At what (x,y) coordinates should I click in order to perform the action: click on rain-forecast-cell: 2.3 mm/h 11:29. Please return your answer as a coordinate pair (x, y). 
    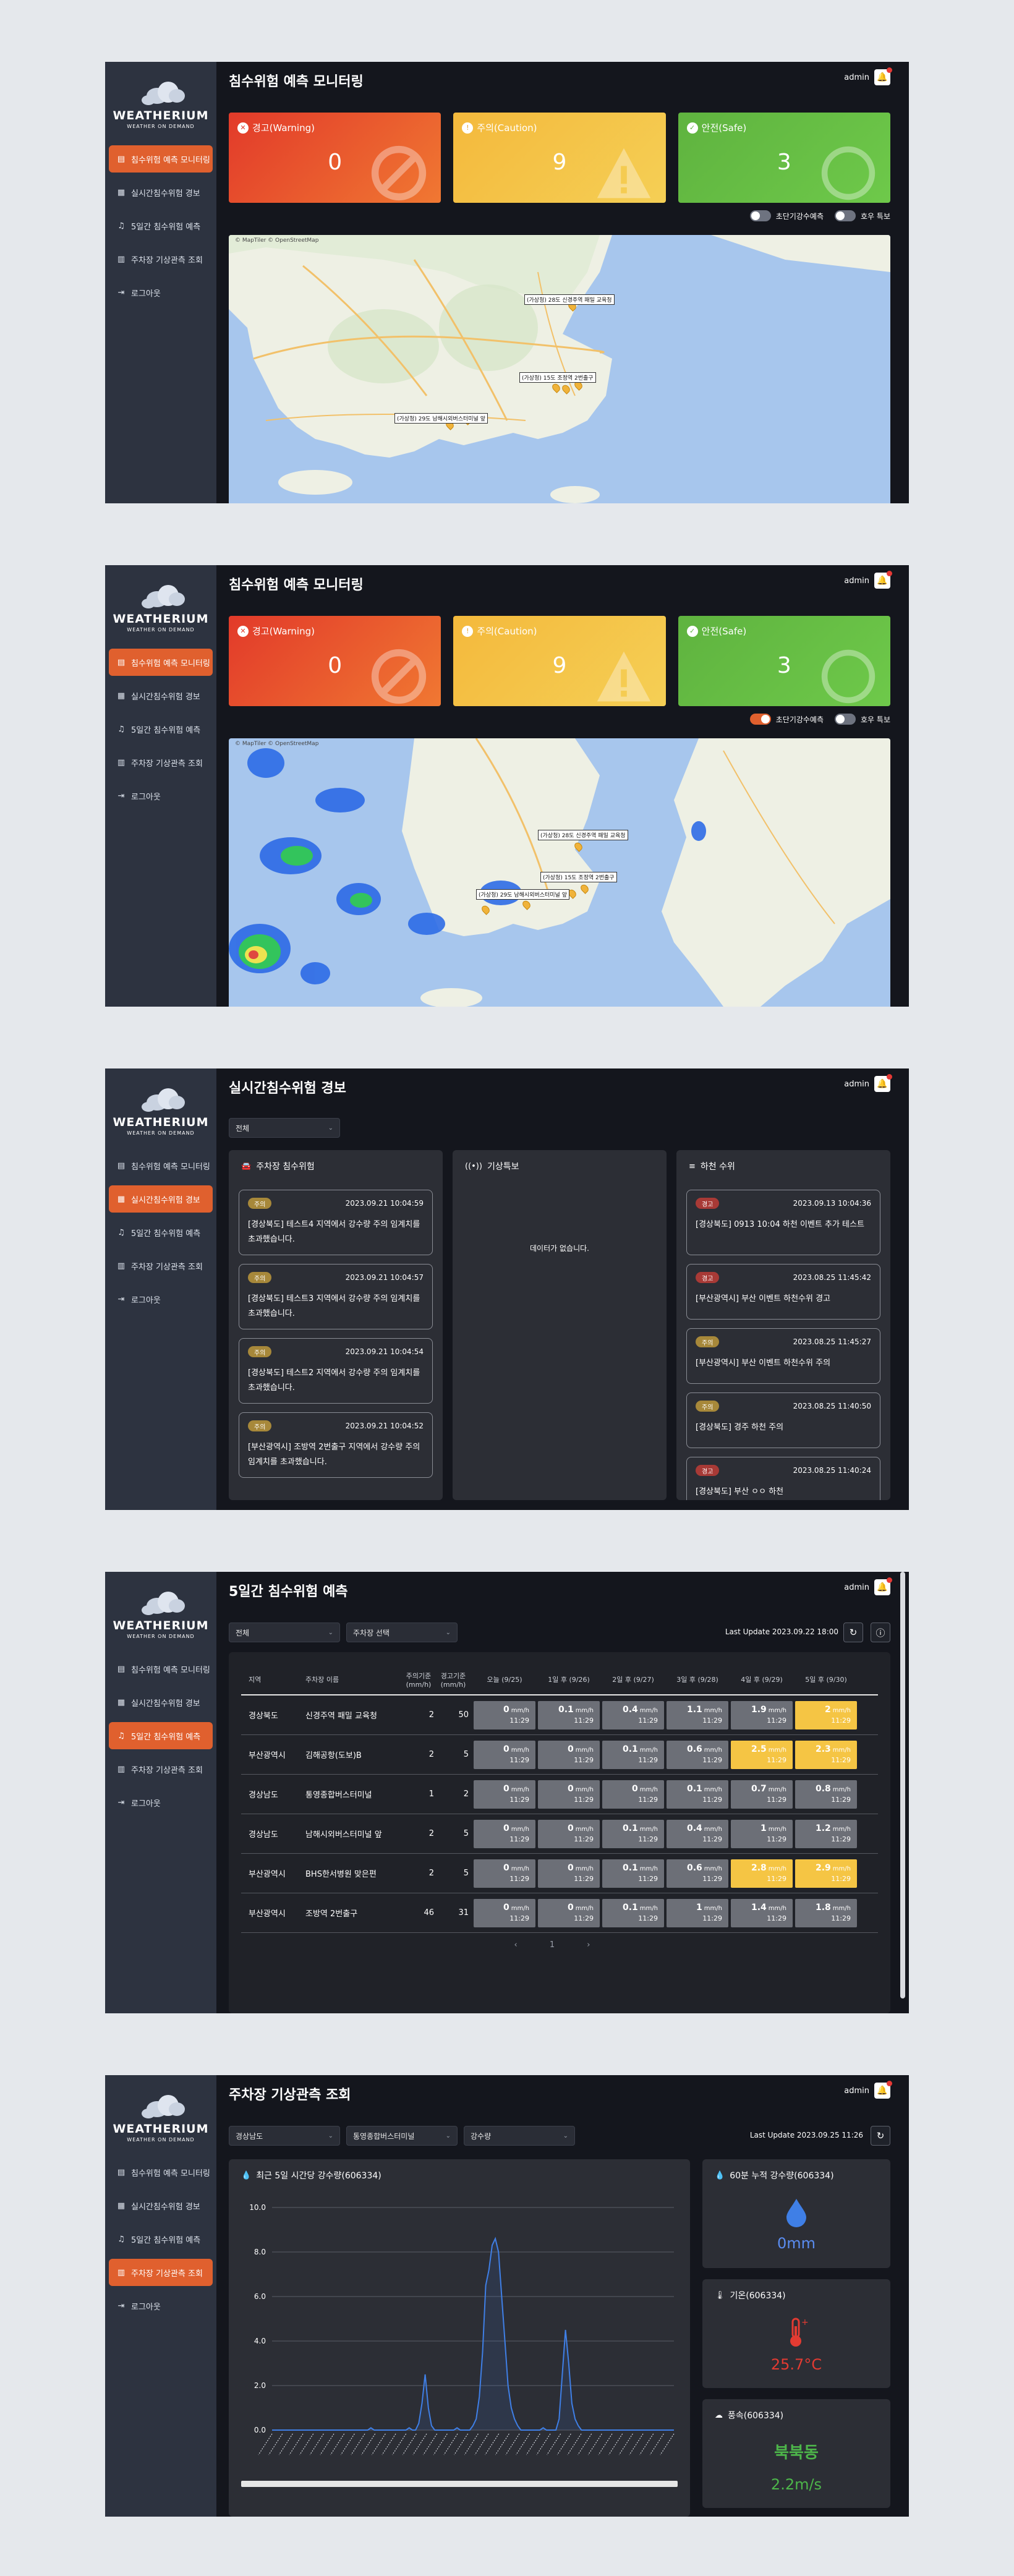
    Looking at the image, I should click on (826, 1754).